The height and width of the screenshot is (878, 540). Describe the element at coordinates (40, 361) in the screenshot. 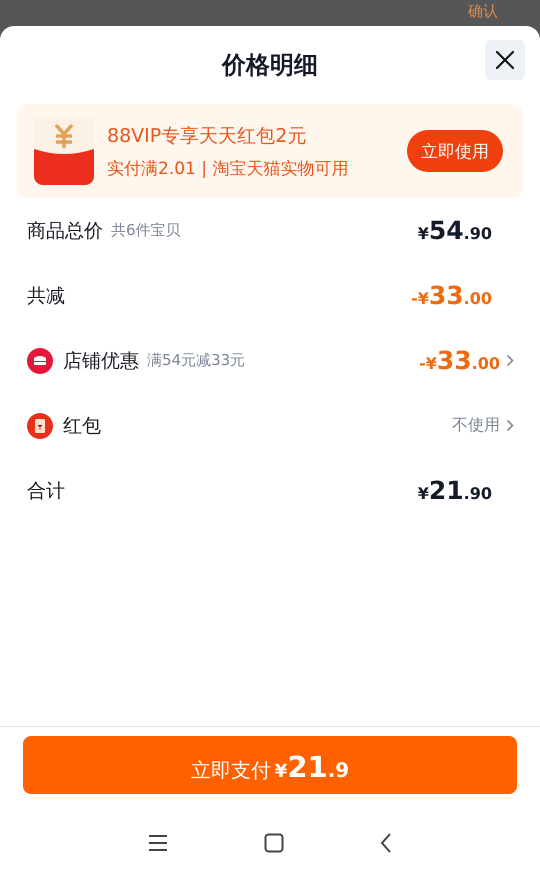

I see `shop-icon` at that location.